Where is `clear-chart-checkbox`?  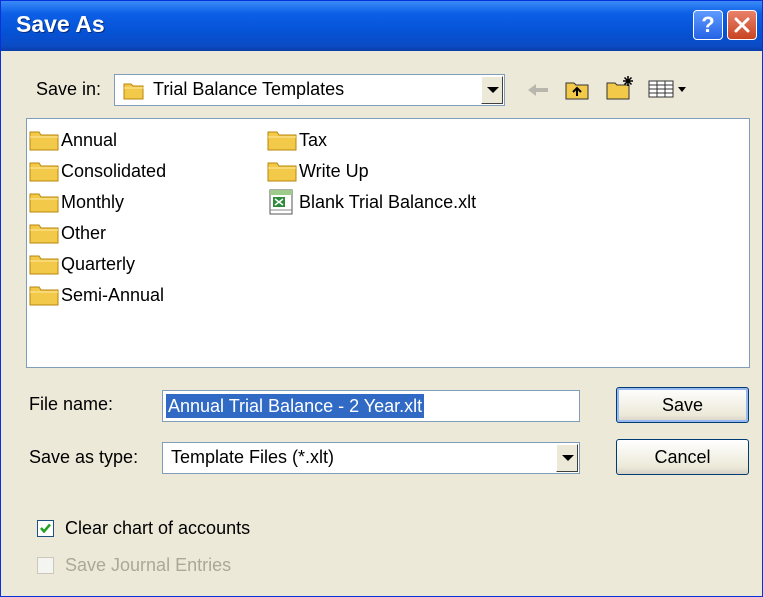
clear-chart-checkbox is located at coordinates (45, 528).